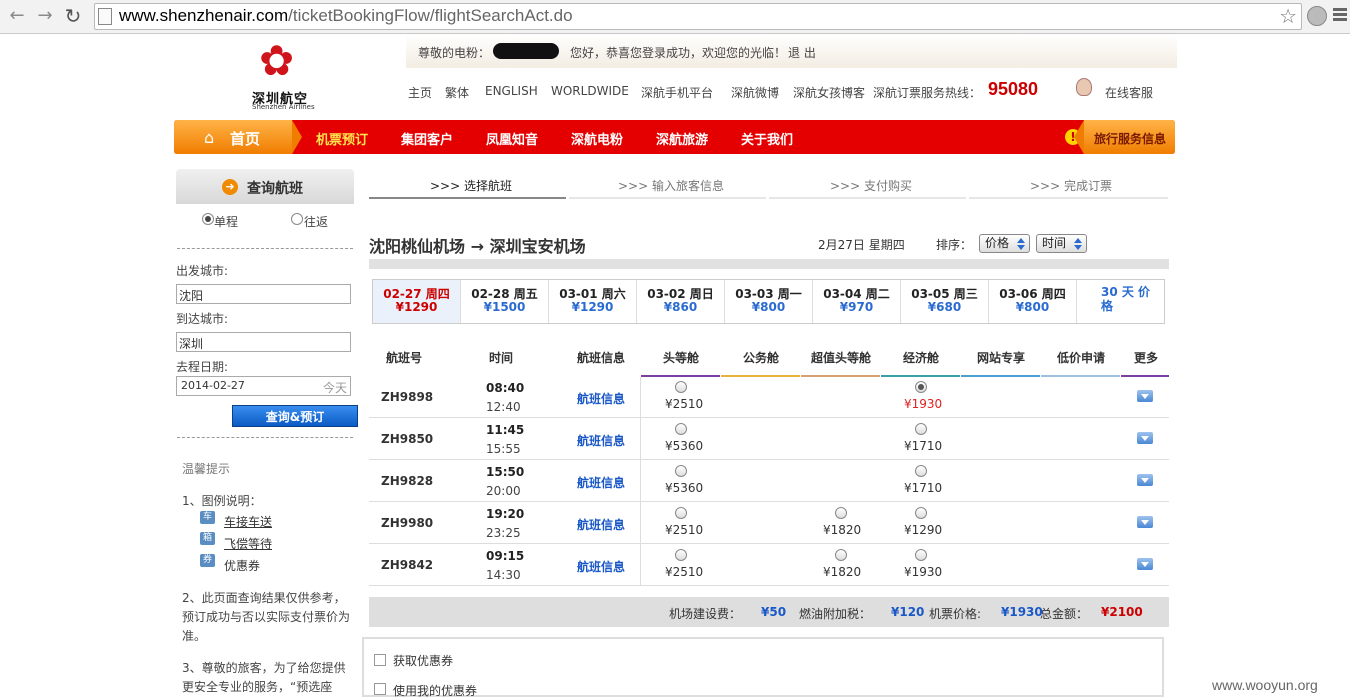  What do you see at coordinates (505, 301) in the screenshot?
I see `date-cell: 02-28 周五 ¥1500` at bounding box center [505, 301].